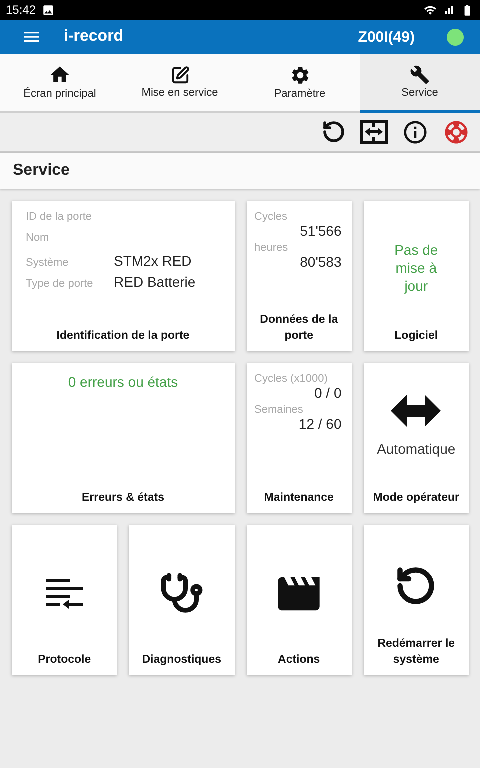 This screenshot has width=480, height=768. I want to click on service-card: ID de la porte Nom Système STM2x RED Type de porte RED Batterie Identification de la porte, so click(123, 276).